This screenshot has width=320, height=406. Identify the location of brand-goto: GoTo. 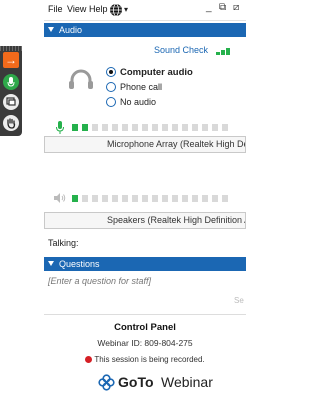
(136, 382).